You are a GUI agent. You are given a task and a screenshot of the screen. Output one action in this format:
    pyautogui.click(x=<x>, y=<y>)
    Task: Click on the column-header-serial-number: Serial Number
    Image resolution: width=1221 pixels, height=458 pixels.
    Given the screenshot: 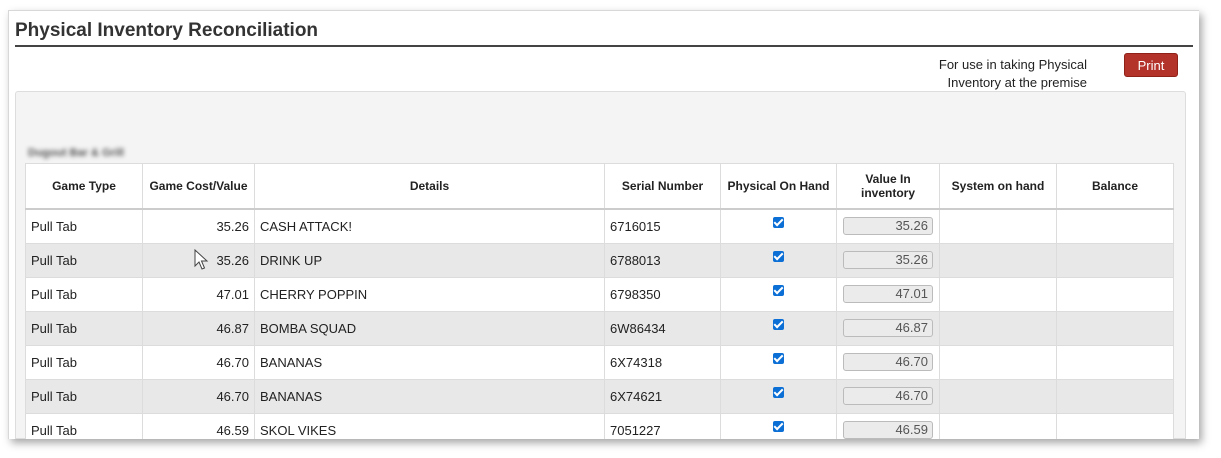 What is the action you would take?
    pyautogui.click(x=662, y=186)
    